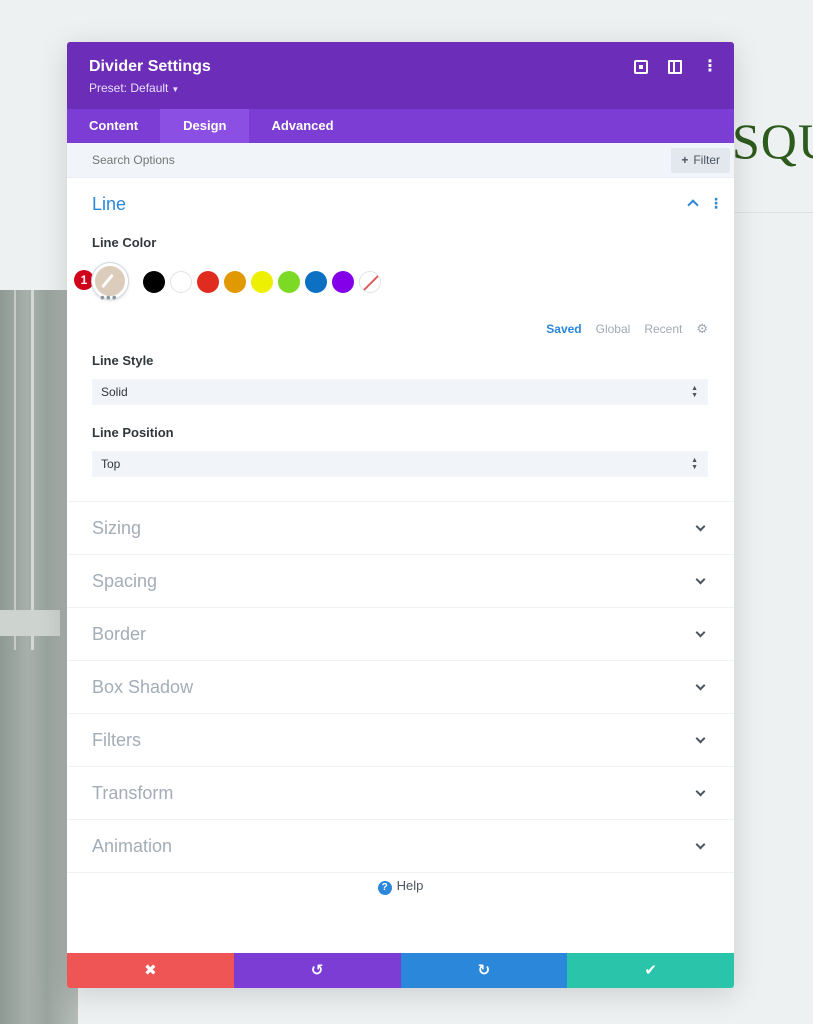  Describe the element at coordinates (129, 88) in the screenshot. I see `preset-label: Preset: Default` at that location.